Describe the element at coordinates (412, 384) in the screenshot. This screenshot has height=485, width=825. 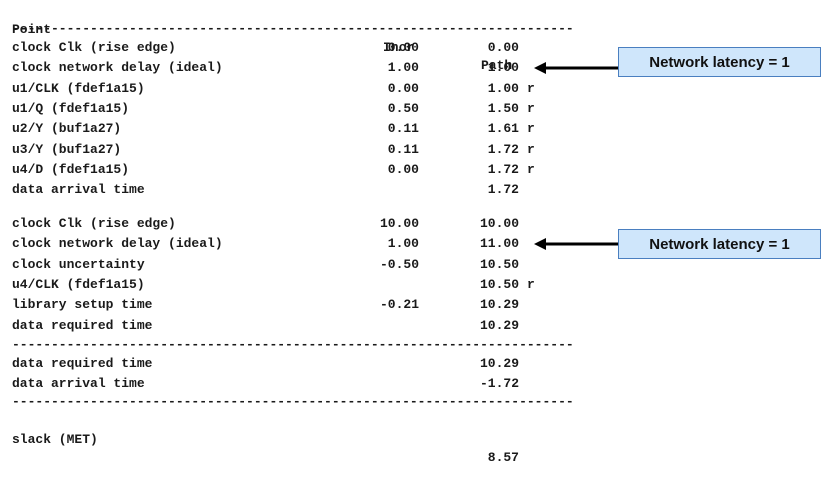
I see `report-row: data arrival time -1.72` at that location.